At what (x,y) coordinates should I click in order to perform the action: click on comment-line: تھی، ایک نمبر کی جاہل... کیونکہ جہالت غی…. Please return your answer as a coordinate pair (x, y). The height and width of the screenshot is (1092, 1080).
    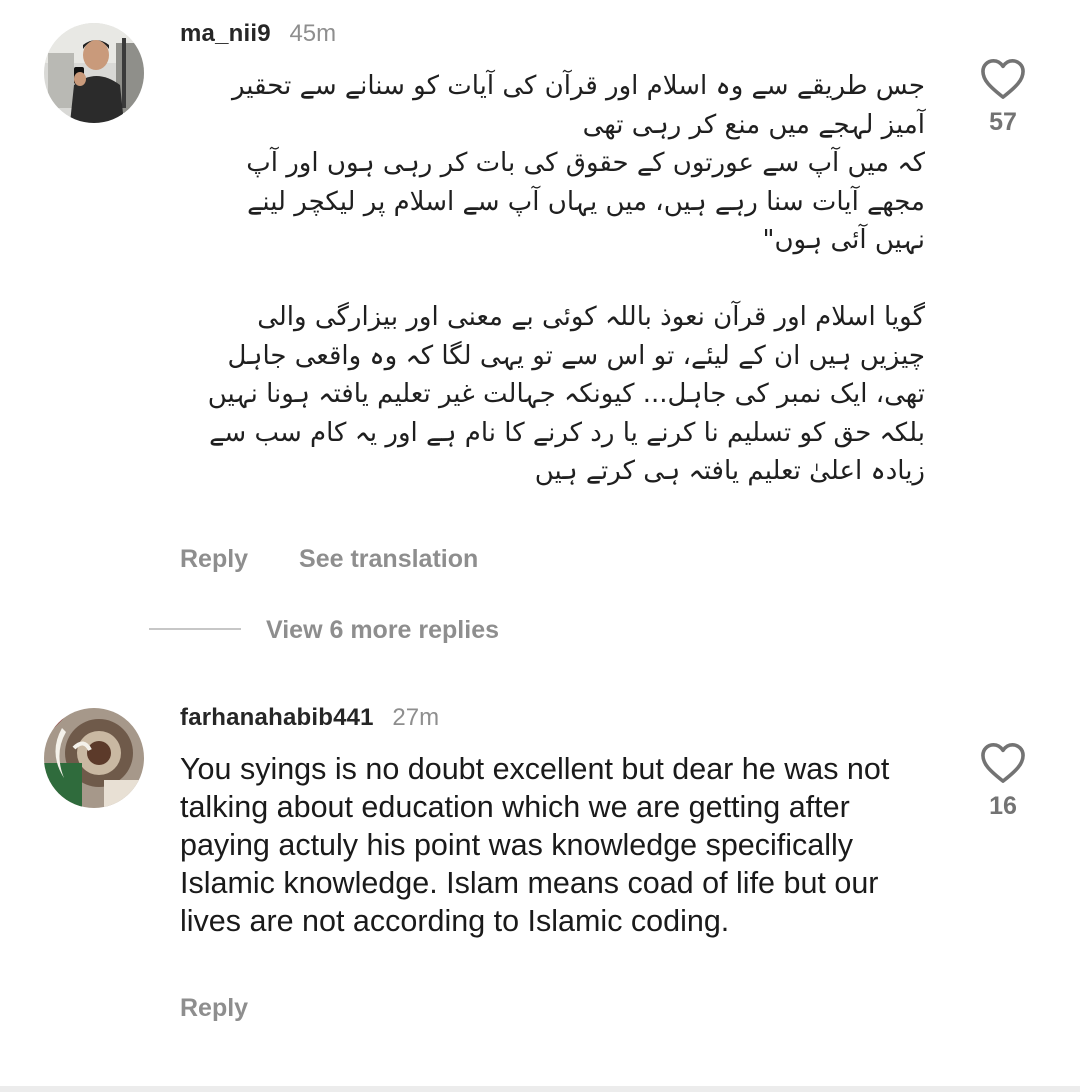
    Looking at the image, I should click on (566, 394).